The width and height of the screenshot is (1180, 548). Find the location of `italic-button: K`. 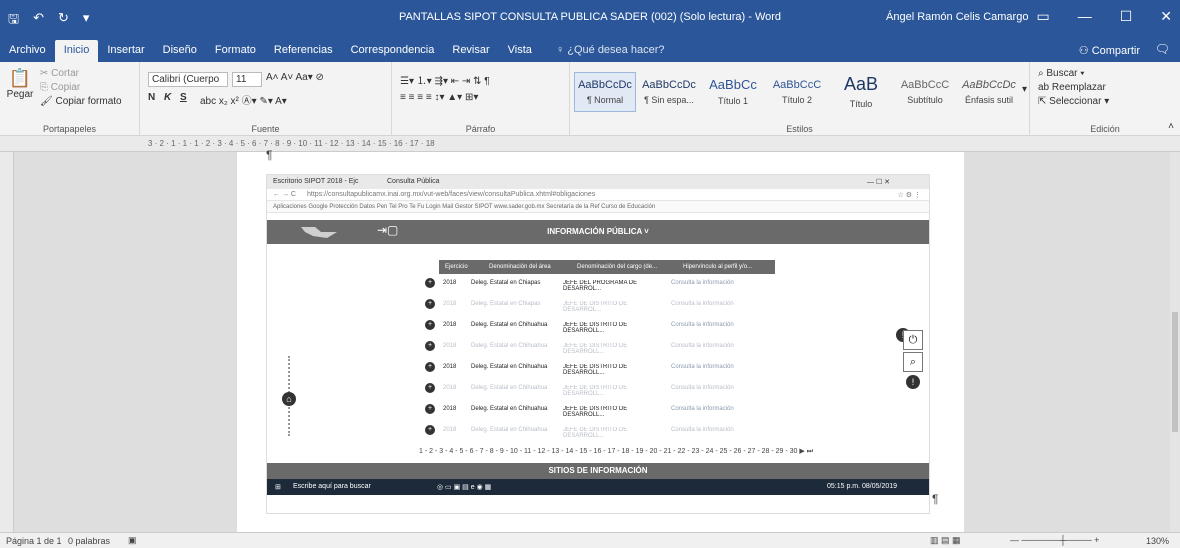

italic-button: K is located at coordinates (167, 97).